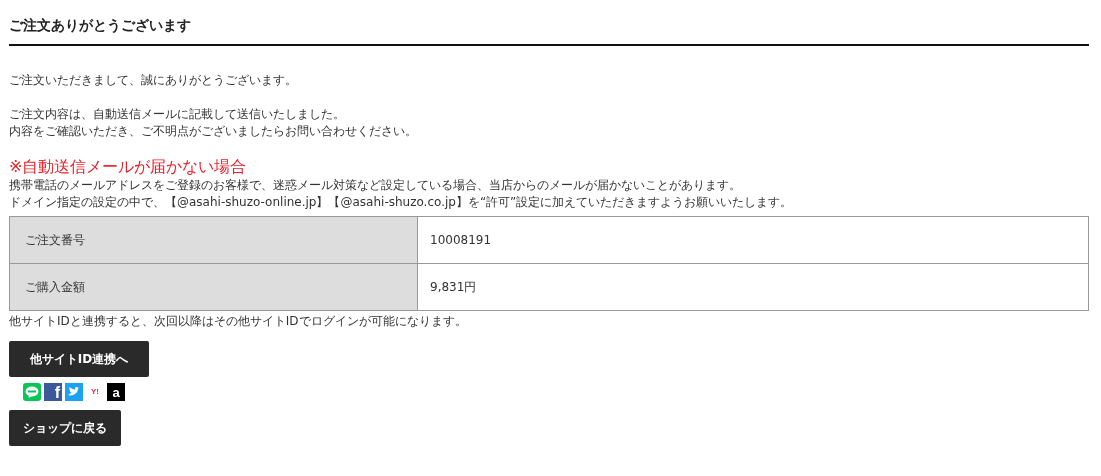 The width and height of the screenshot is (1101, 476). What do you see at coordinates (401, 202) in the screenshot?
I see `notice-text: ドメイン指定の設定の中で、【@asahi-shuzo-online.jp】【@asahi-shuzo.co.jp】を“許可”設定に加えていただきますようお願いいたします。` at bounding box center [401, 202].